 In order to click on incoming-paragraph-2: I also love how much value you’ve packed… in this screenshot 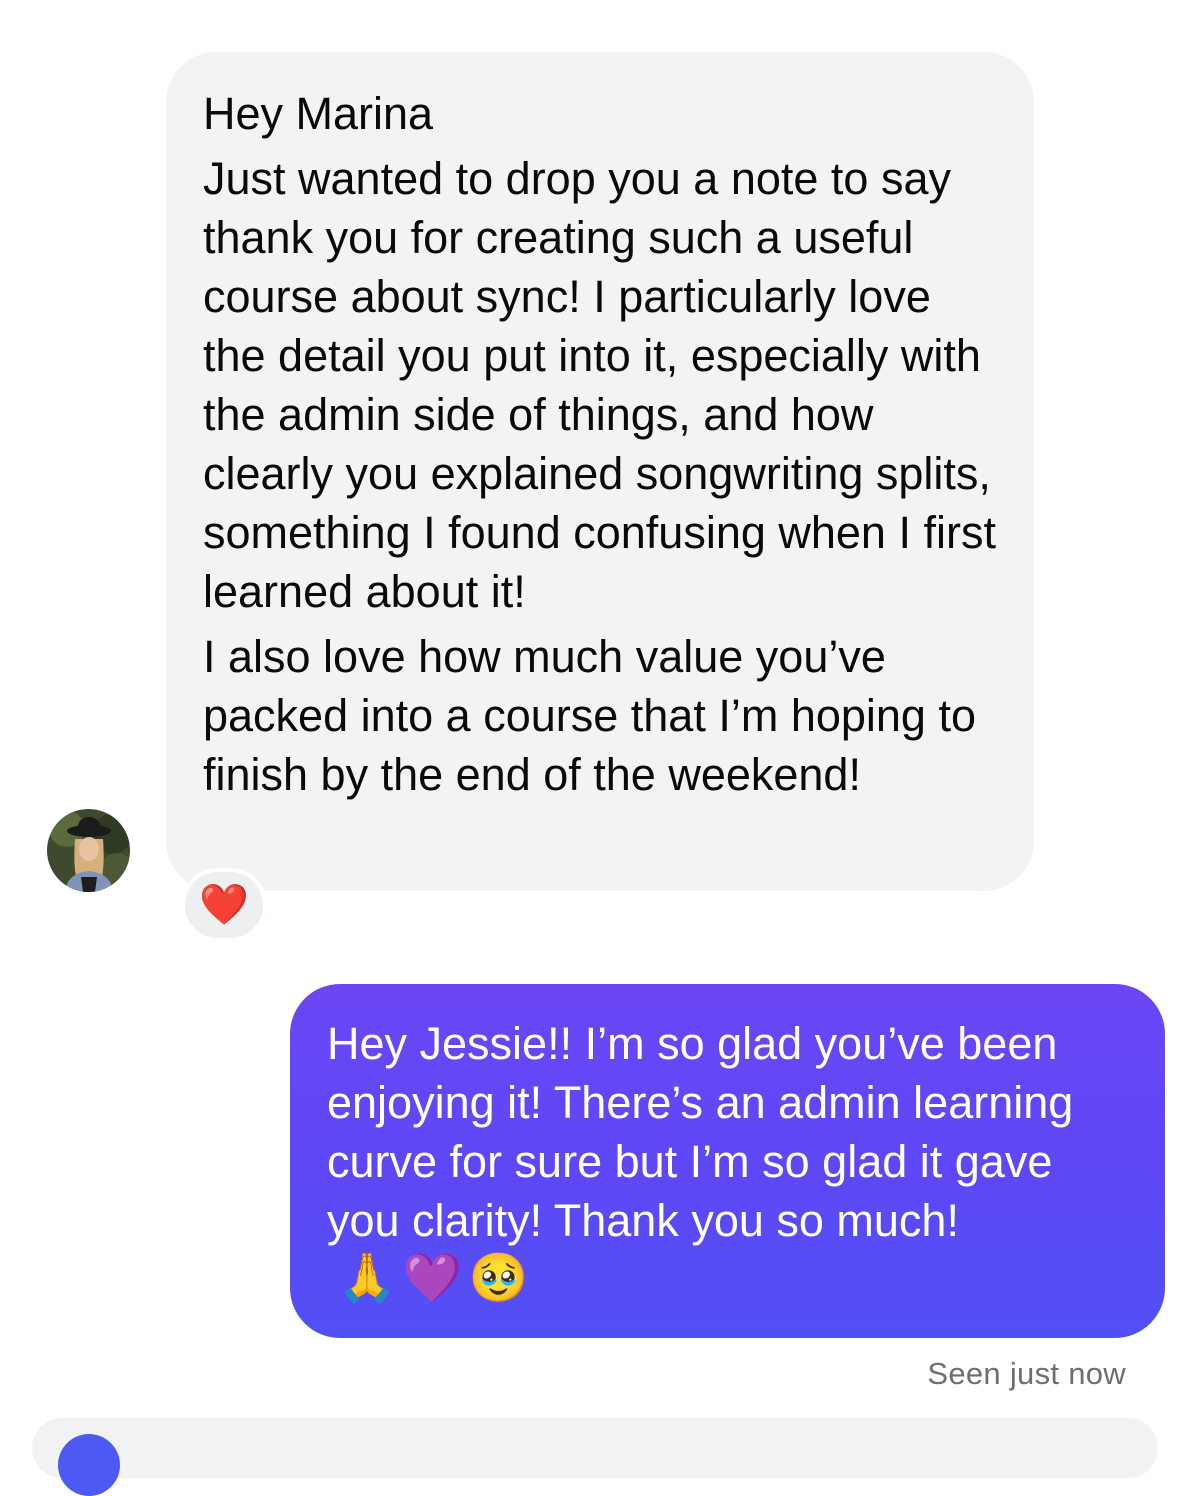, I will do `click(589, 715)`.